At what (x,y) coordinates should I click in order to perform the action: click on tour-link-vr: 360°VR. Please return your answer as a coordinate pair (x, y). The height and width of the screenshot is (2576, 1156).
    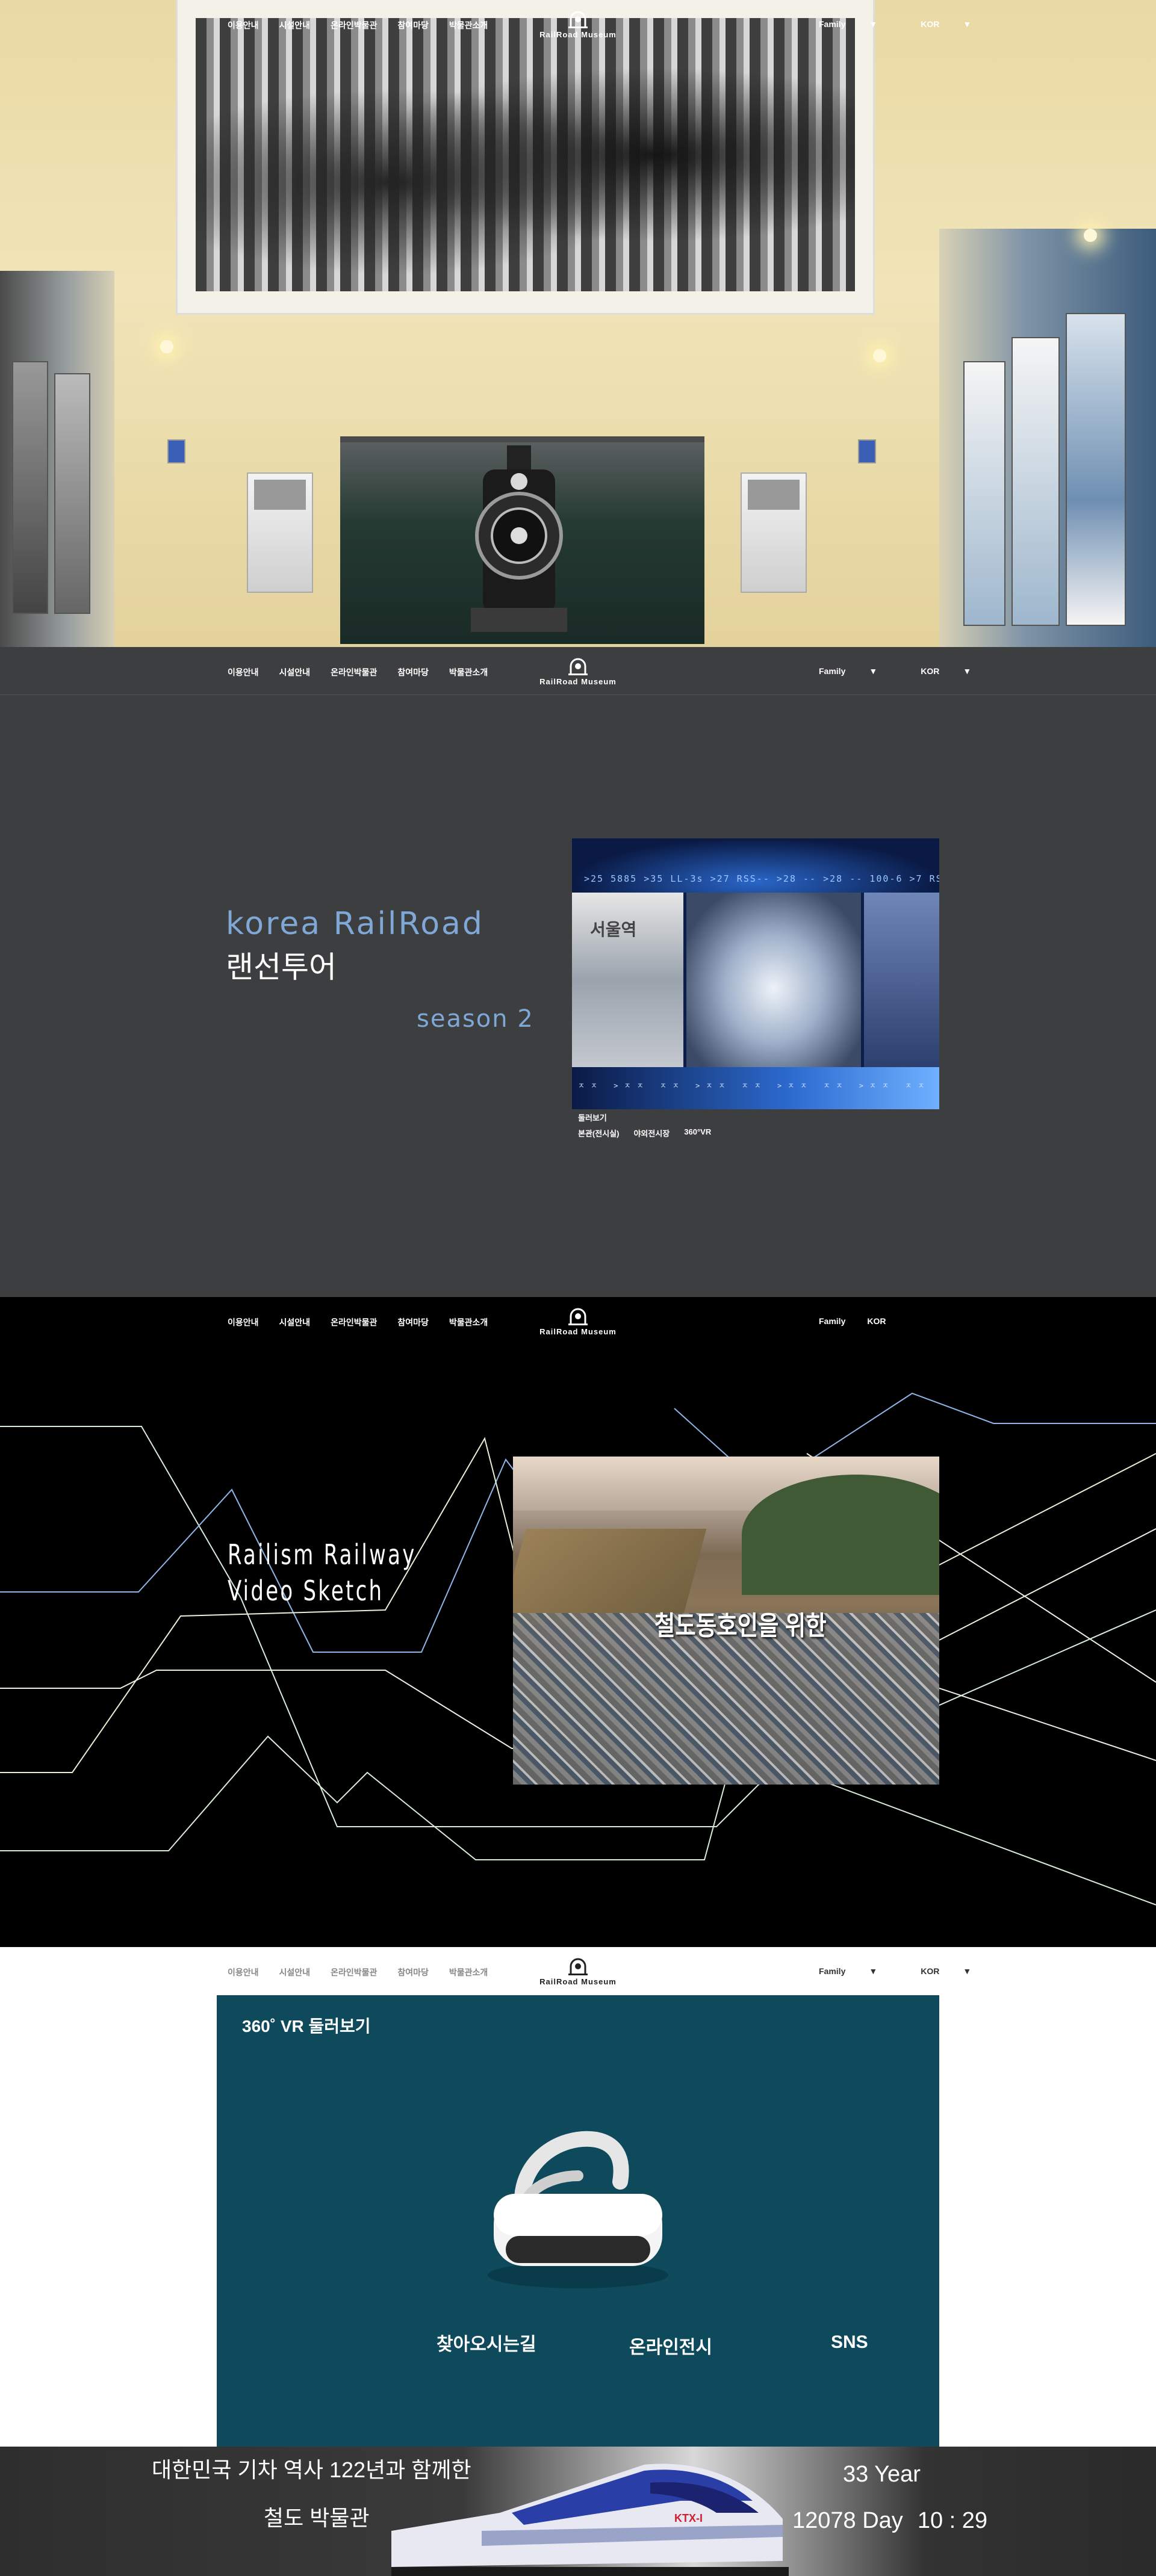
    Looking at the image, I should click on (697, 1133).